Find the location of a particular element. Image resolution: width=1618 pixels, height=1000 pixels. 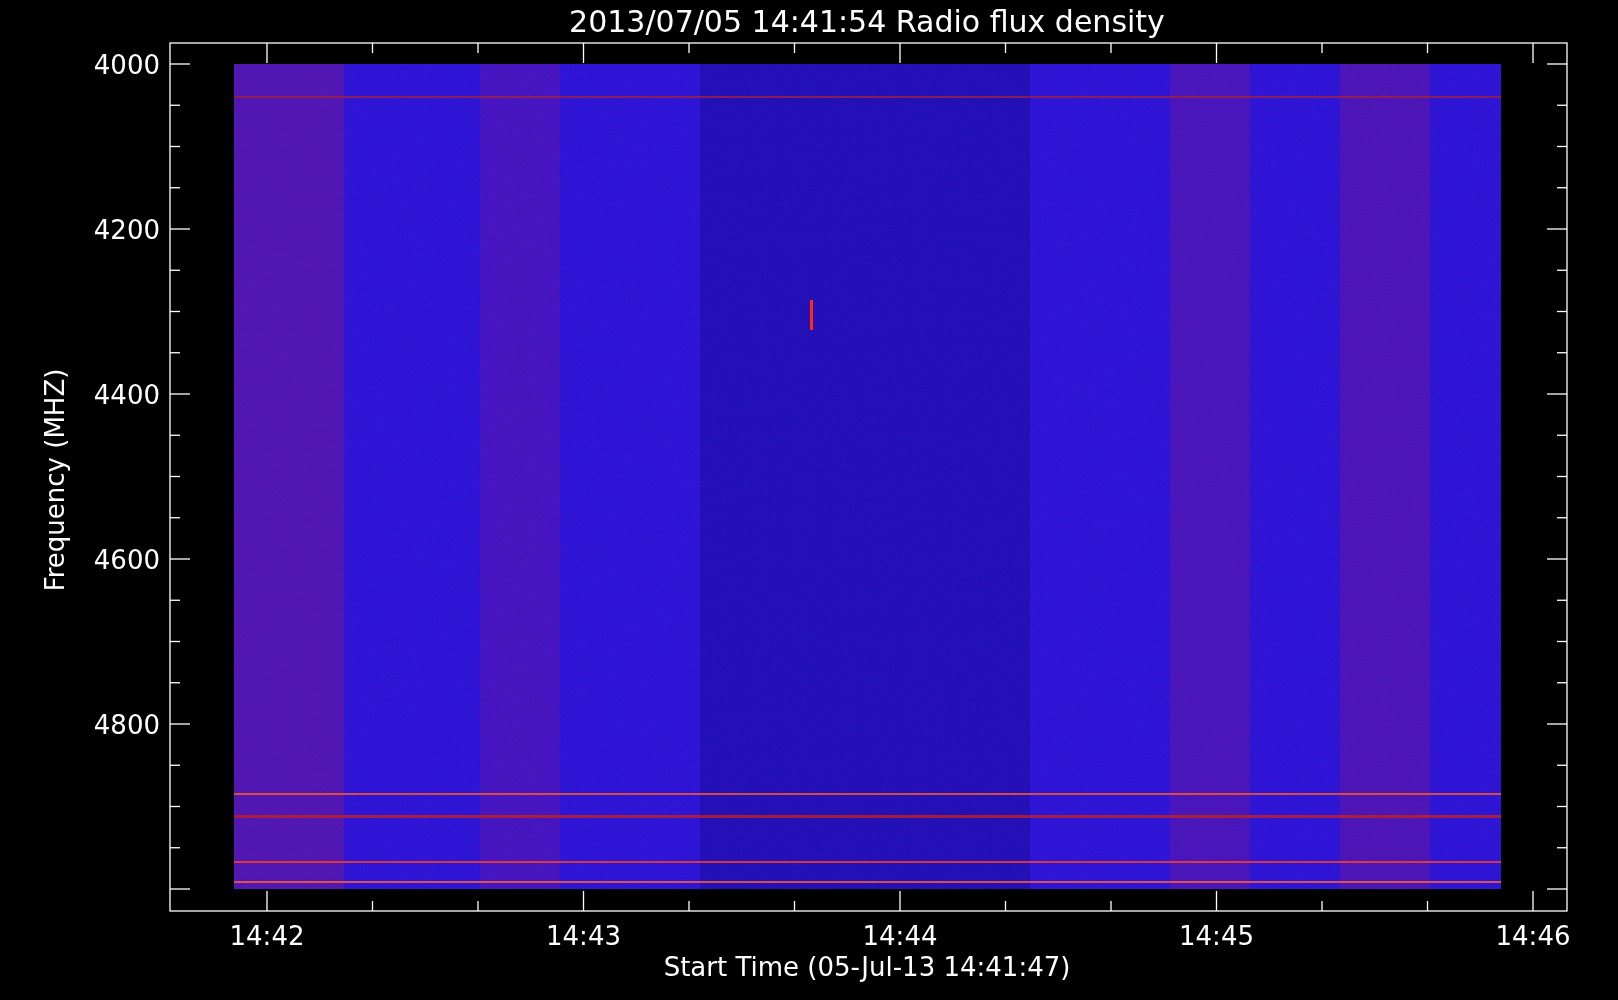

x-tick-label: 14:46 is located at coordinates (1533, 936).